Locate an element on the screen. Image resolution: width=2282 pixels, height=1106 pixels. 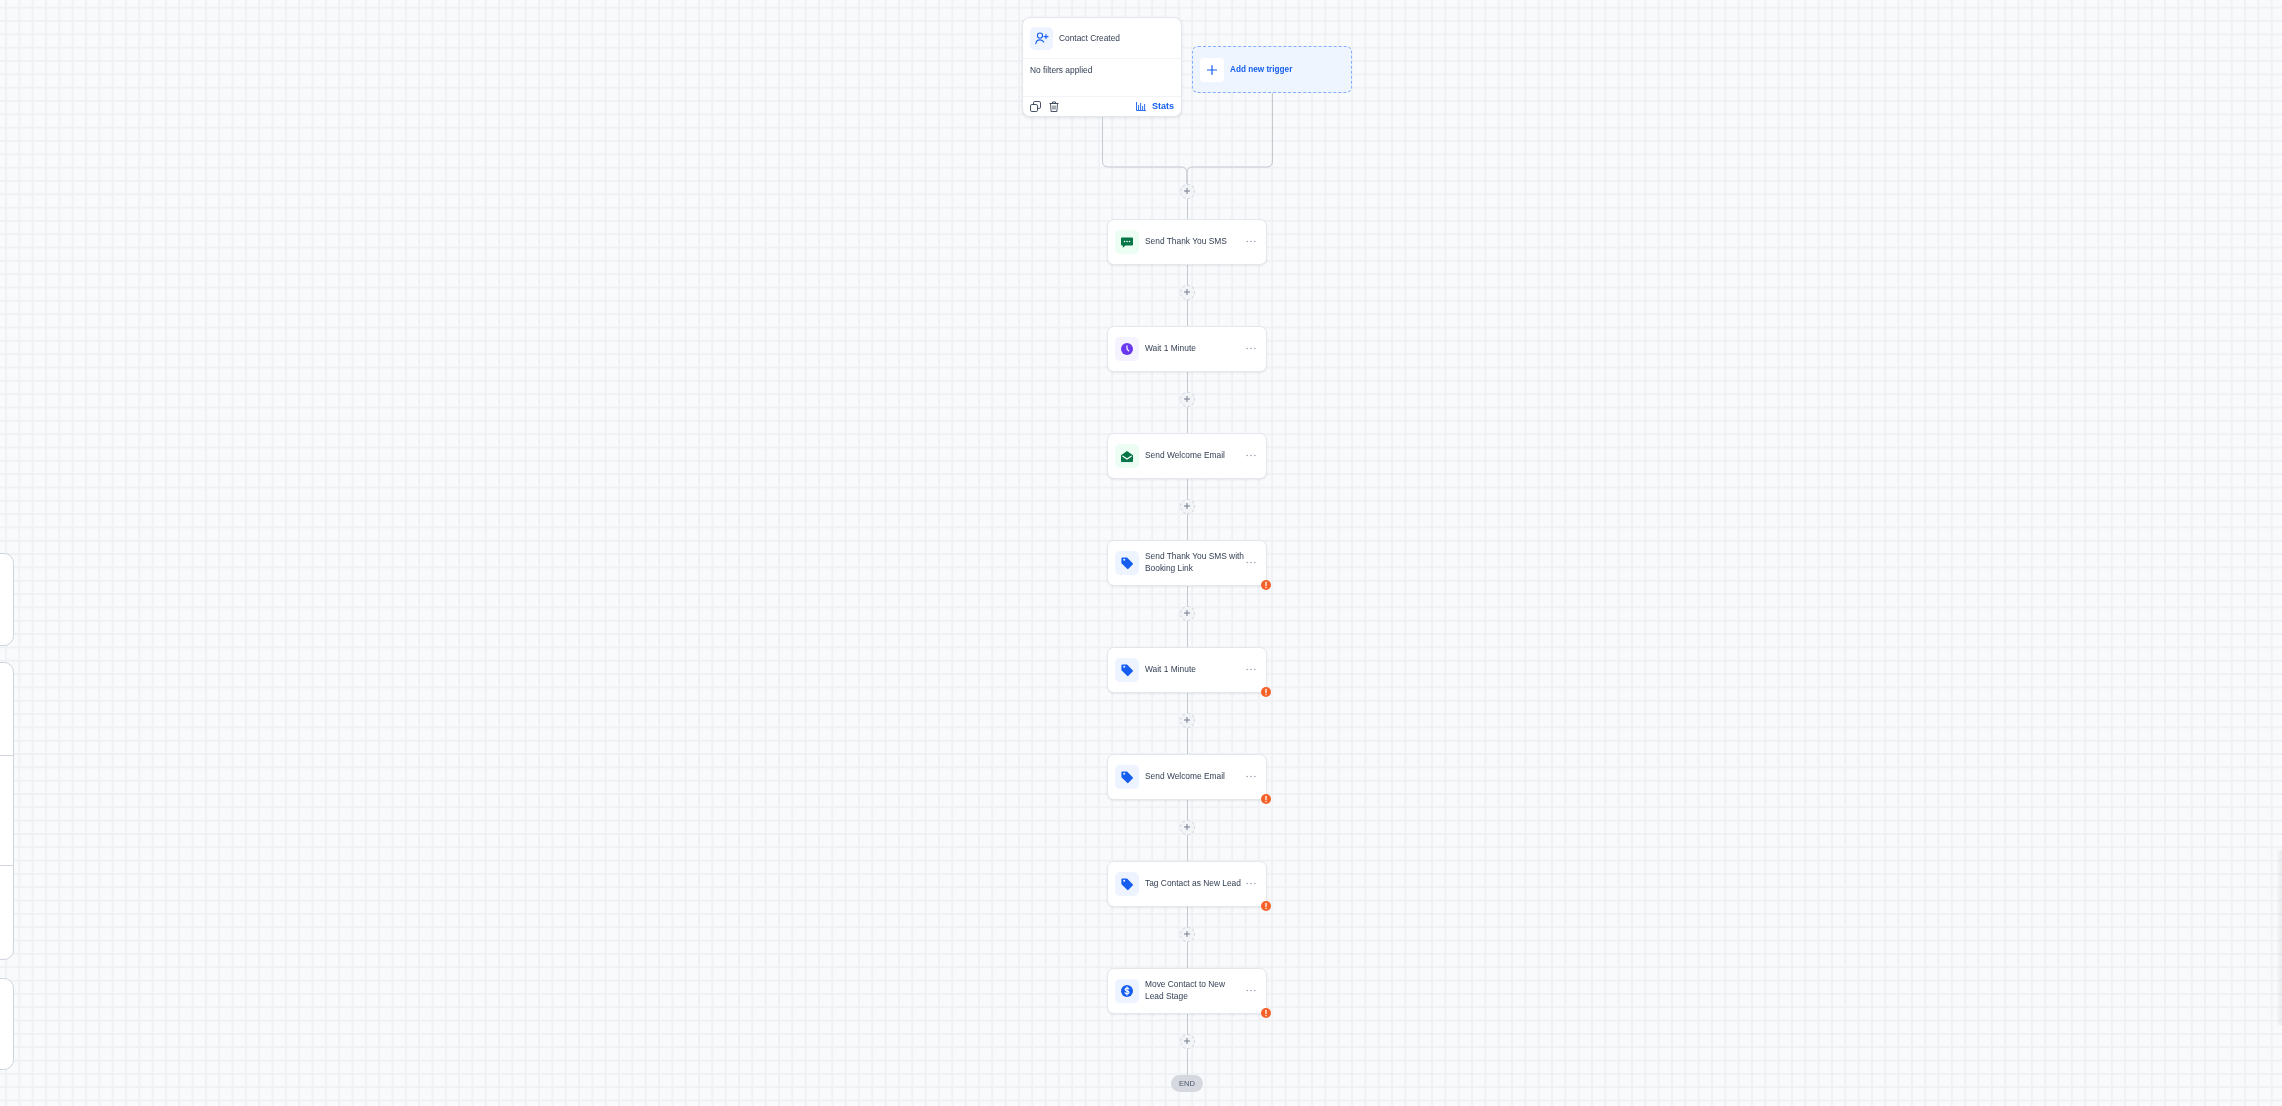
action-node: Send Thank You SMS is located at coordinates (1187, 241).